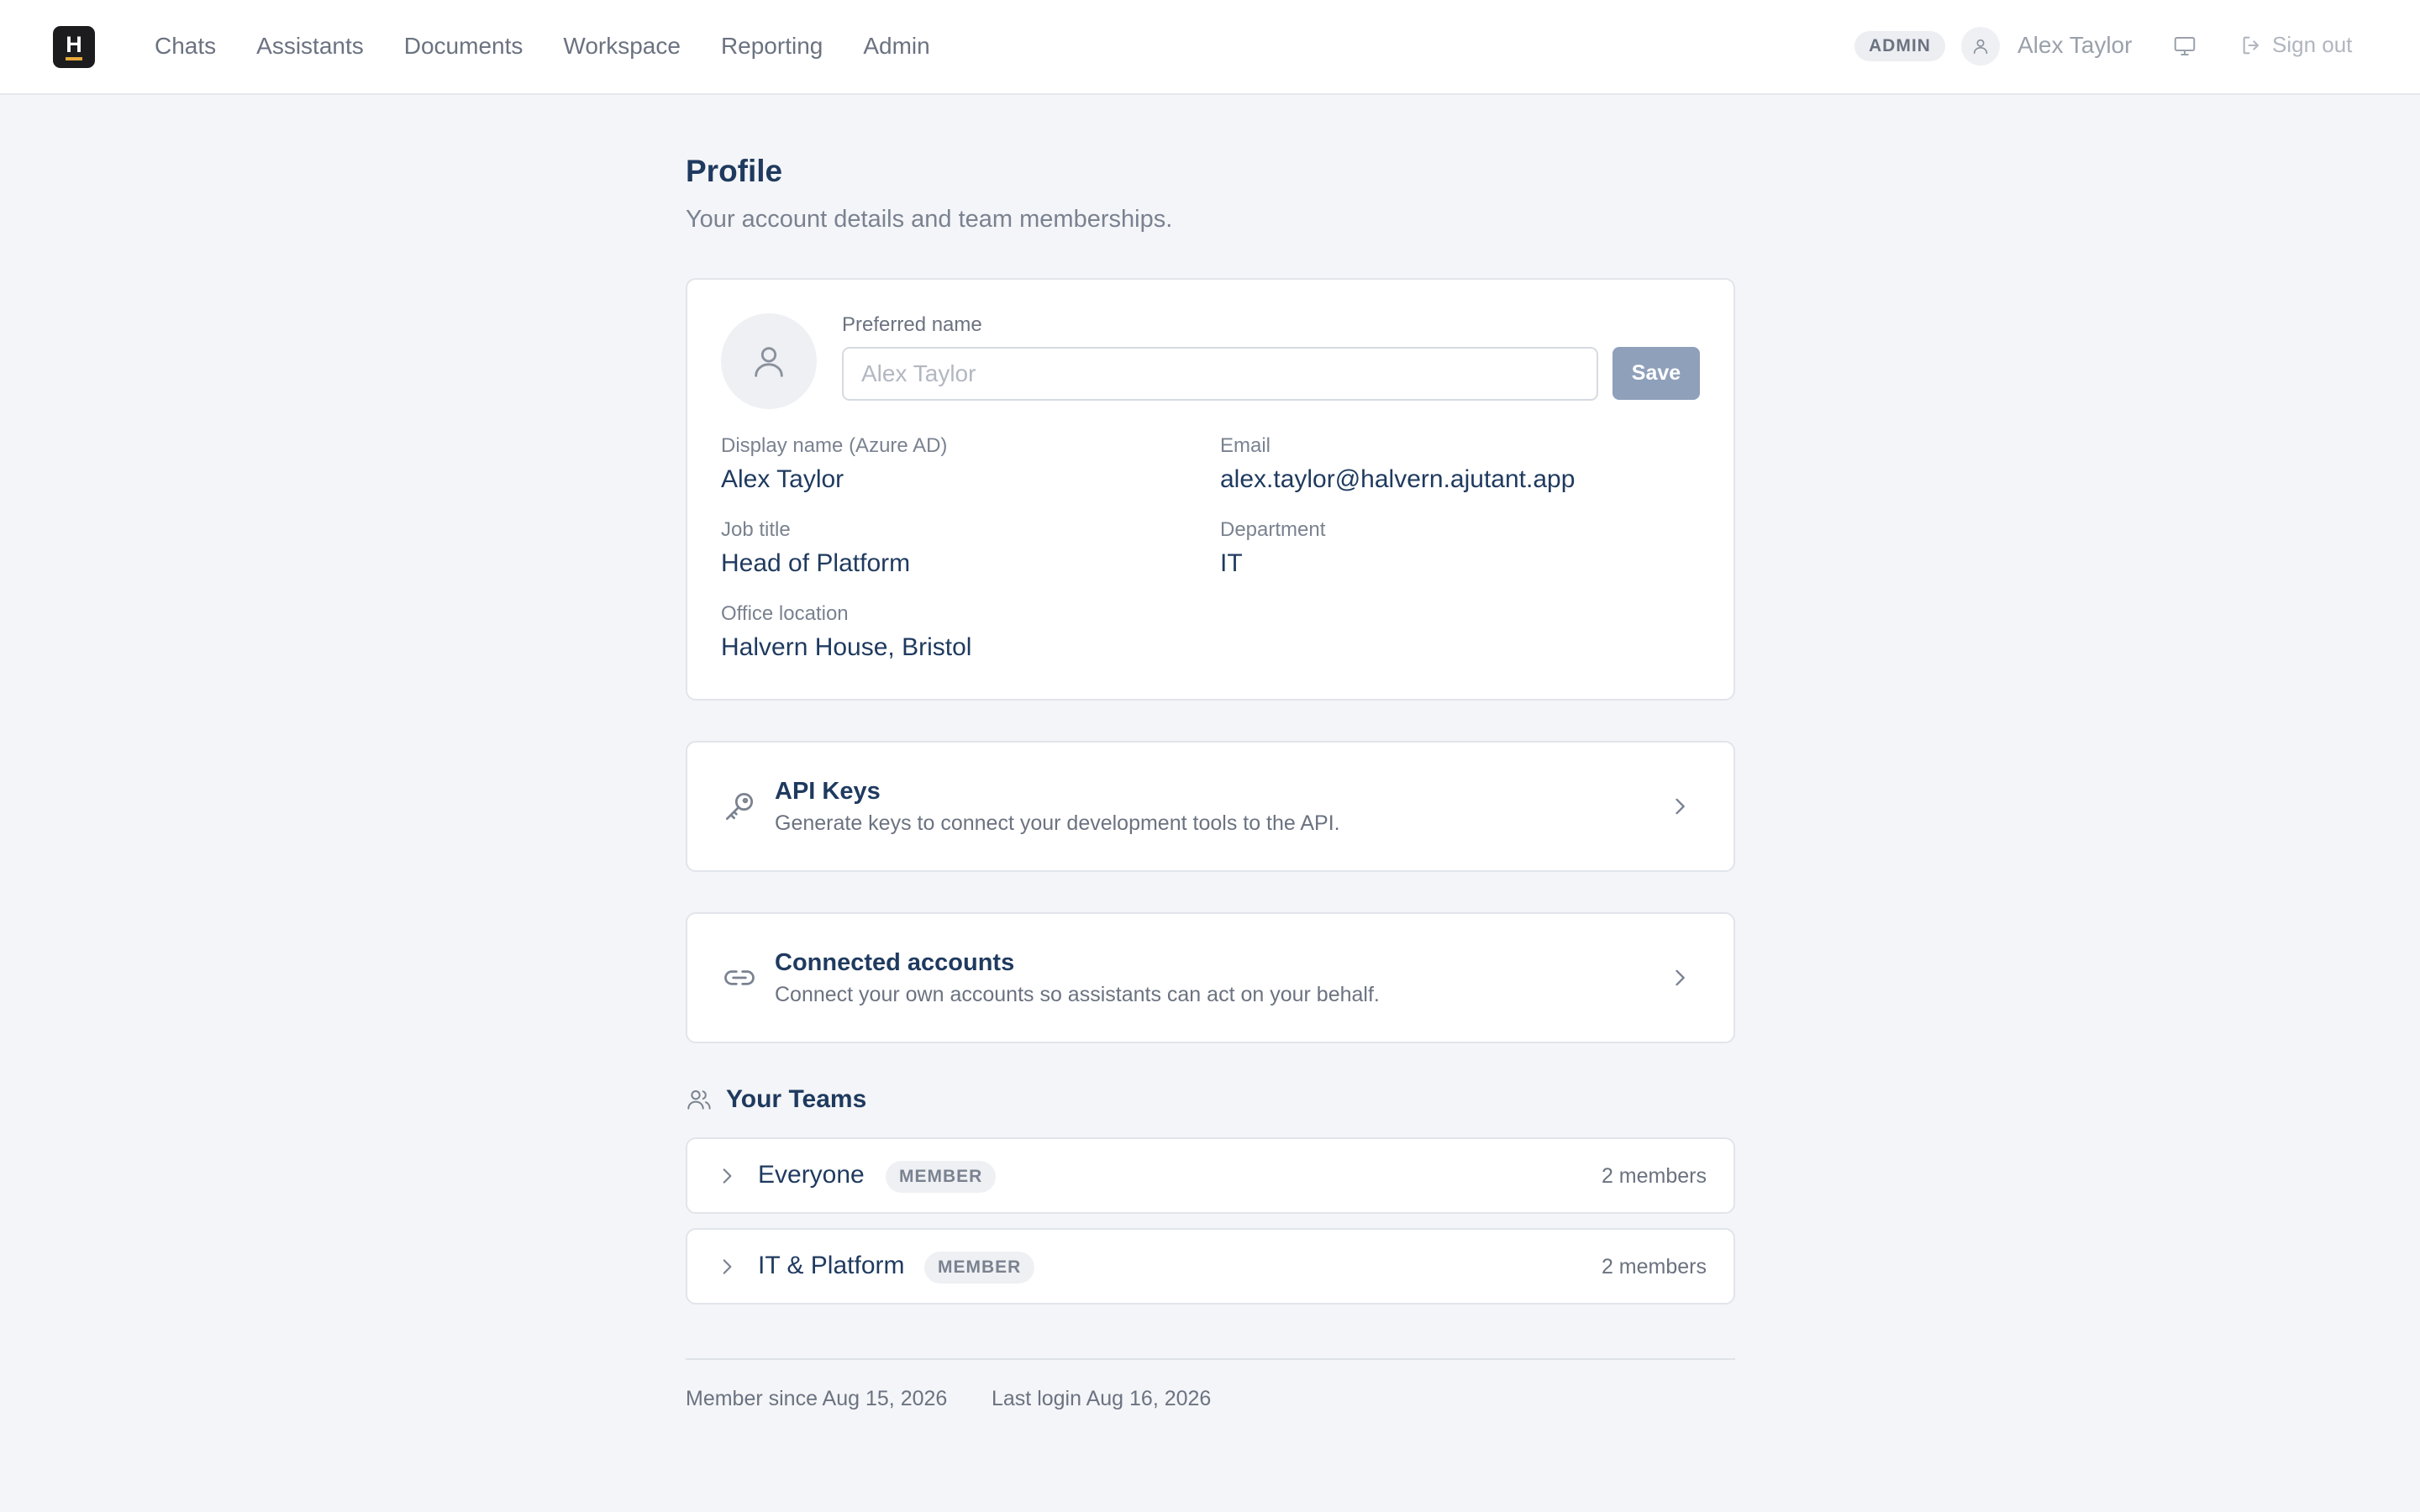 The width and height of the screenshot is (2420, 1512). Describe the element at coordinates (895, 962) in the screenshot. I see `connected-accounts-title: Connected accounts` at that location.